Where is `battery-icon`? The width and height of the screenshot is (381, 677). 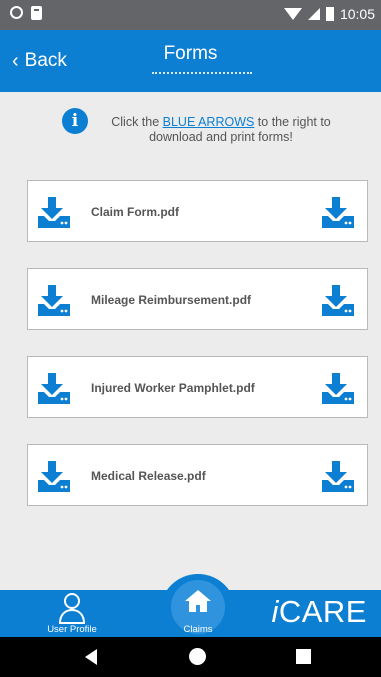 battery-icon is located at coordinates (329, 14).